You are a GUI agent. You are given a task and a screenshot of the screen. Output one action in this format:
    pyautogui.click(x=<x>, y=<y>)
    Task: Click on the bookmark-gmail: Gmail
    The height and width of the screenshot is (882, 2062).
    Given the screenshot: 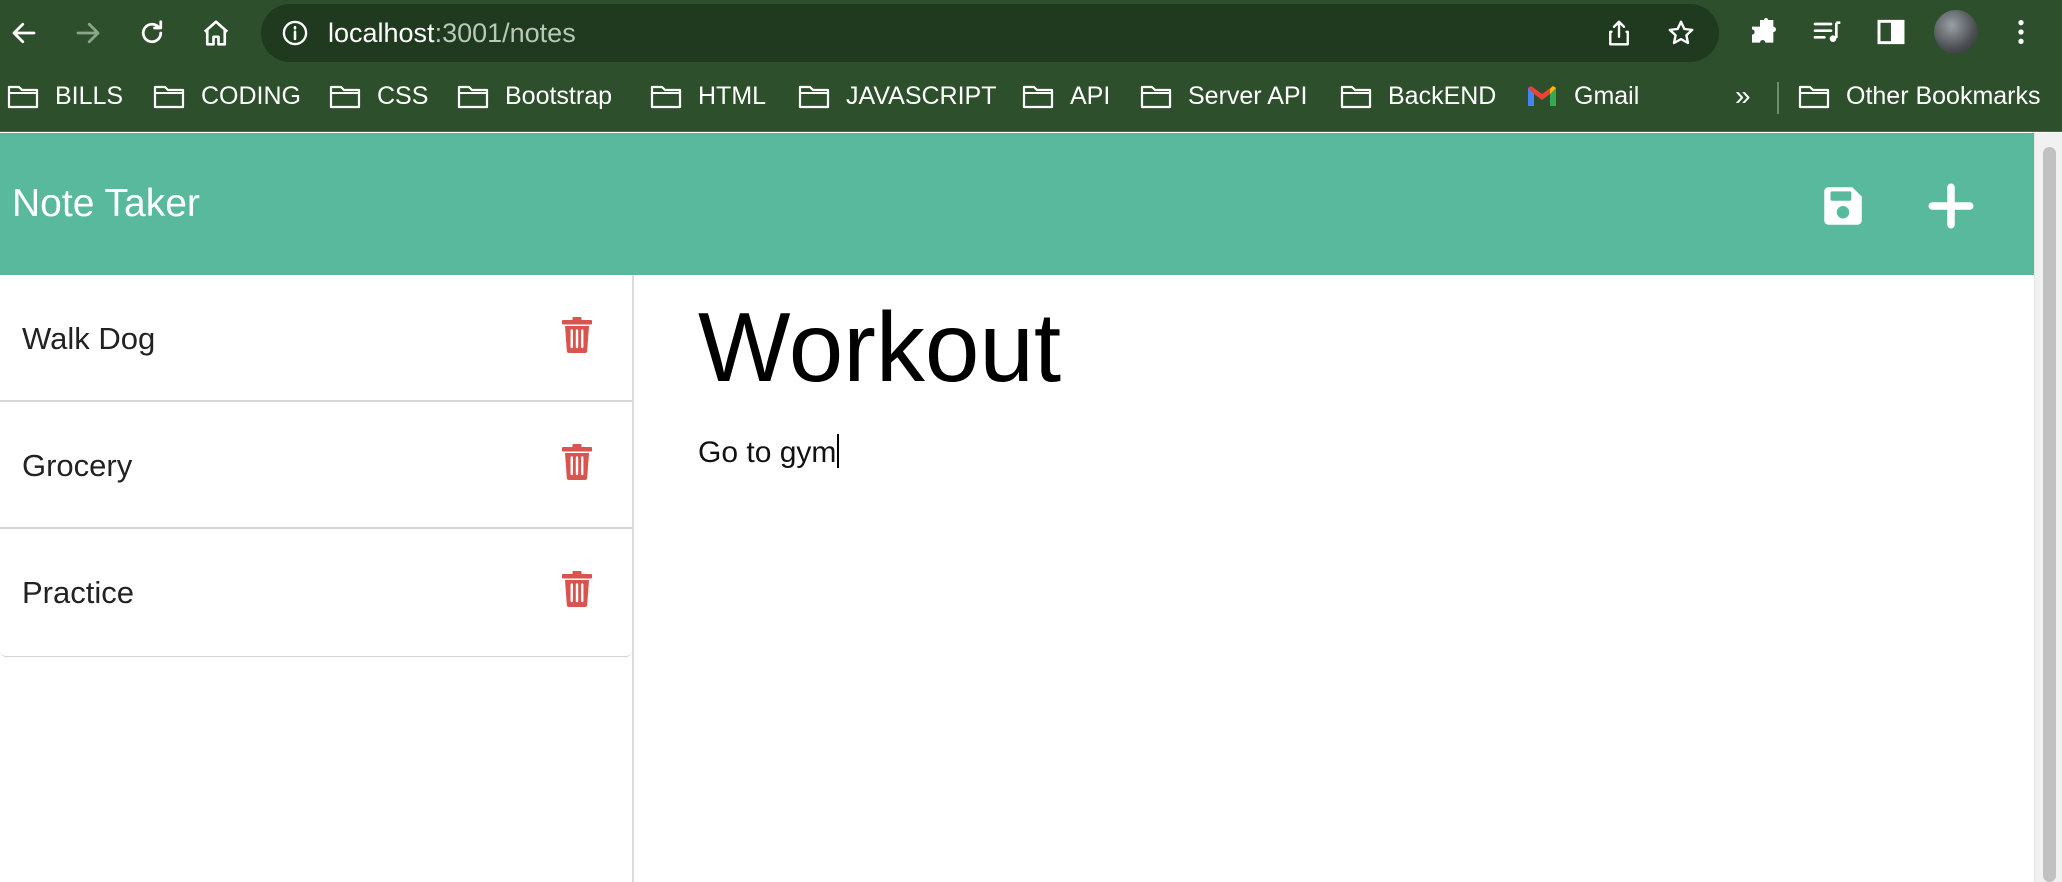 What is the action you would take?
    pyautogui.click(x=1582, y=96)
    